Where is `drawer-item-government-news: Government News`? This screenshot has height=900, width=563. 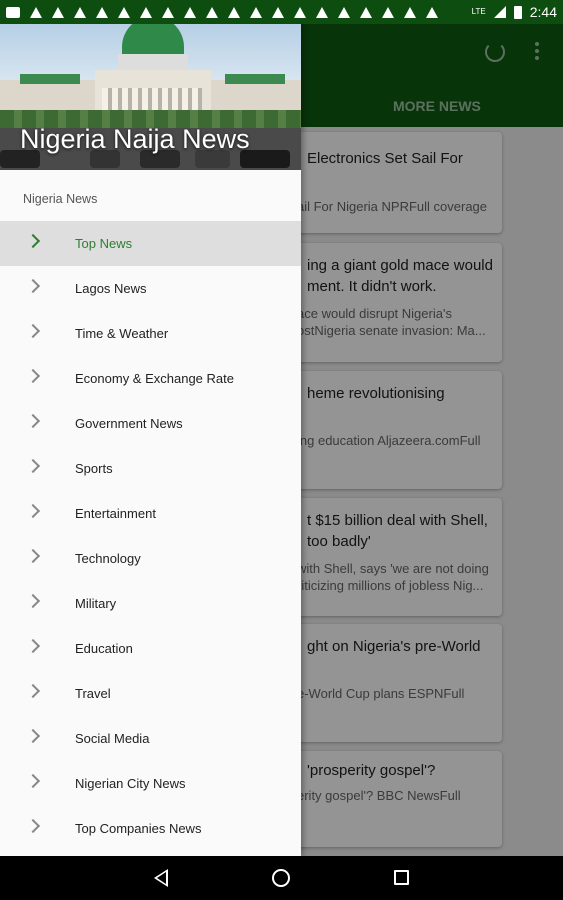 drawer-item-government-news: Government News is located at coordinates (150, 423).